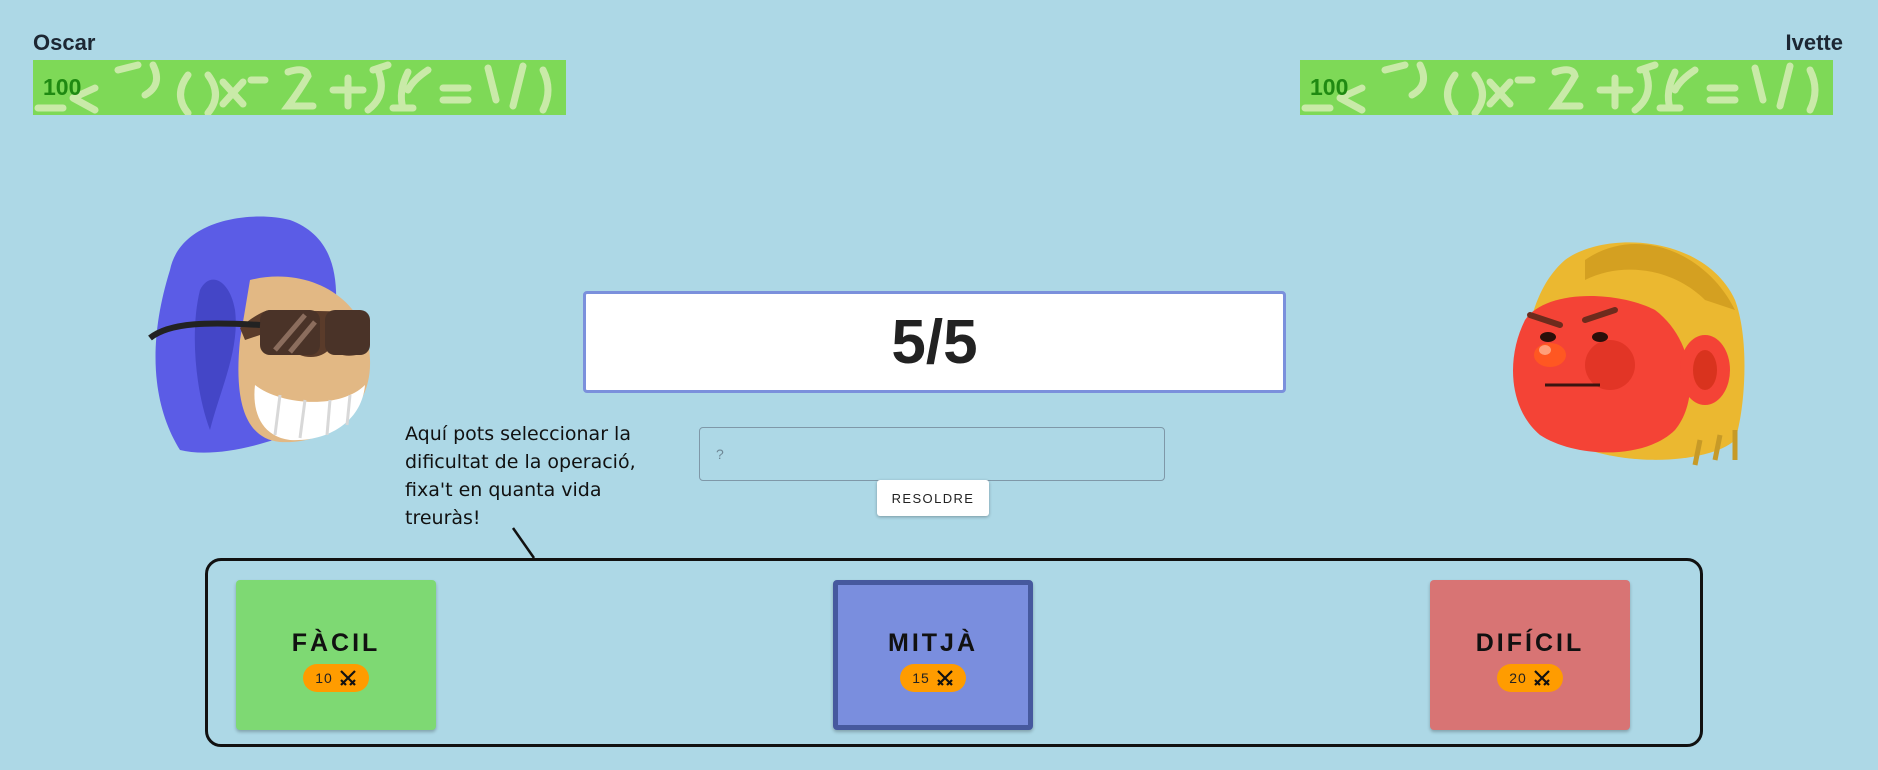 The image size is (1878, 770). I want to click on solve-button: RESOLDRE, so click(933, 498).